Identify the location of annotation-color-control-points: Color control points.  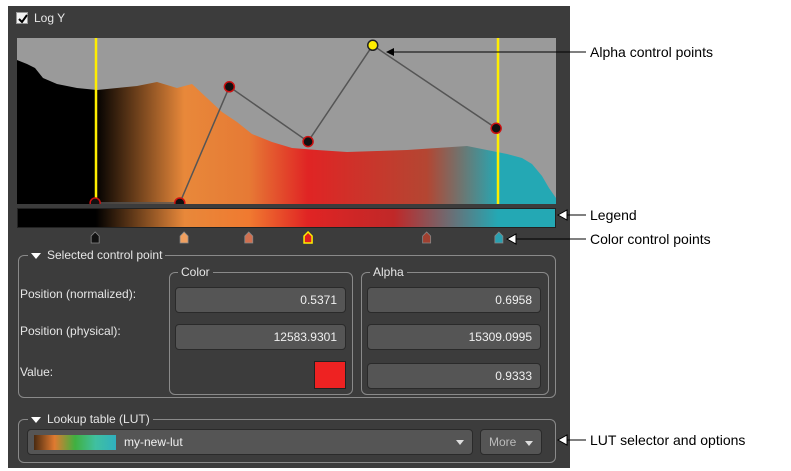
(650, 239).